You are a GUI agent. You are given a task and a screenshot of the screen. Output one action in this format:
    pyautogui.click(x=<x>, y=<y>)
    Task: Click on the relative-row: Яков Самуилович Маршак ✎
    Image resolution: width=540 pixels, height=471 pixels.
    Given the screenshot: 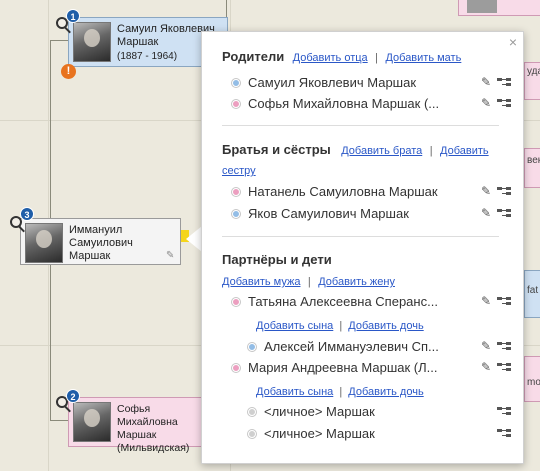 What is the action you would take?
    pyautogui.click(x=371, y=214)
    